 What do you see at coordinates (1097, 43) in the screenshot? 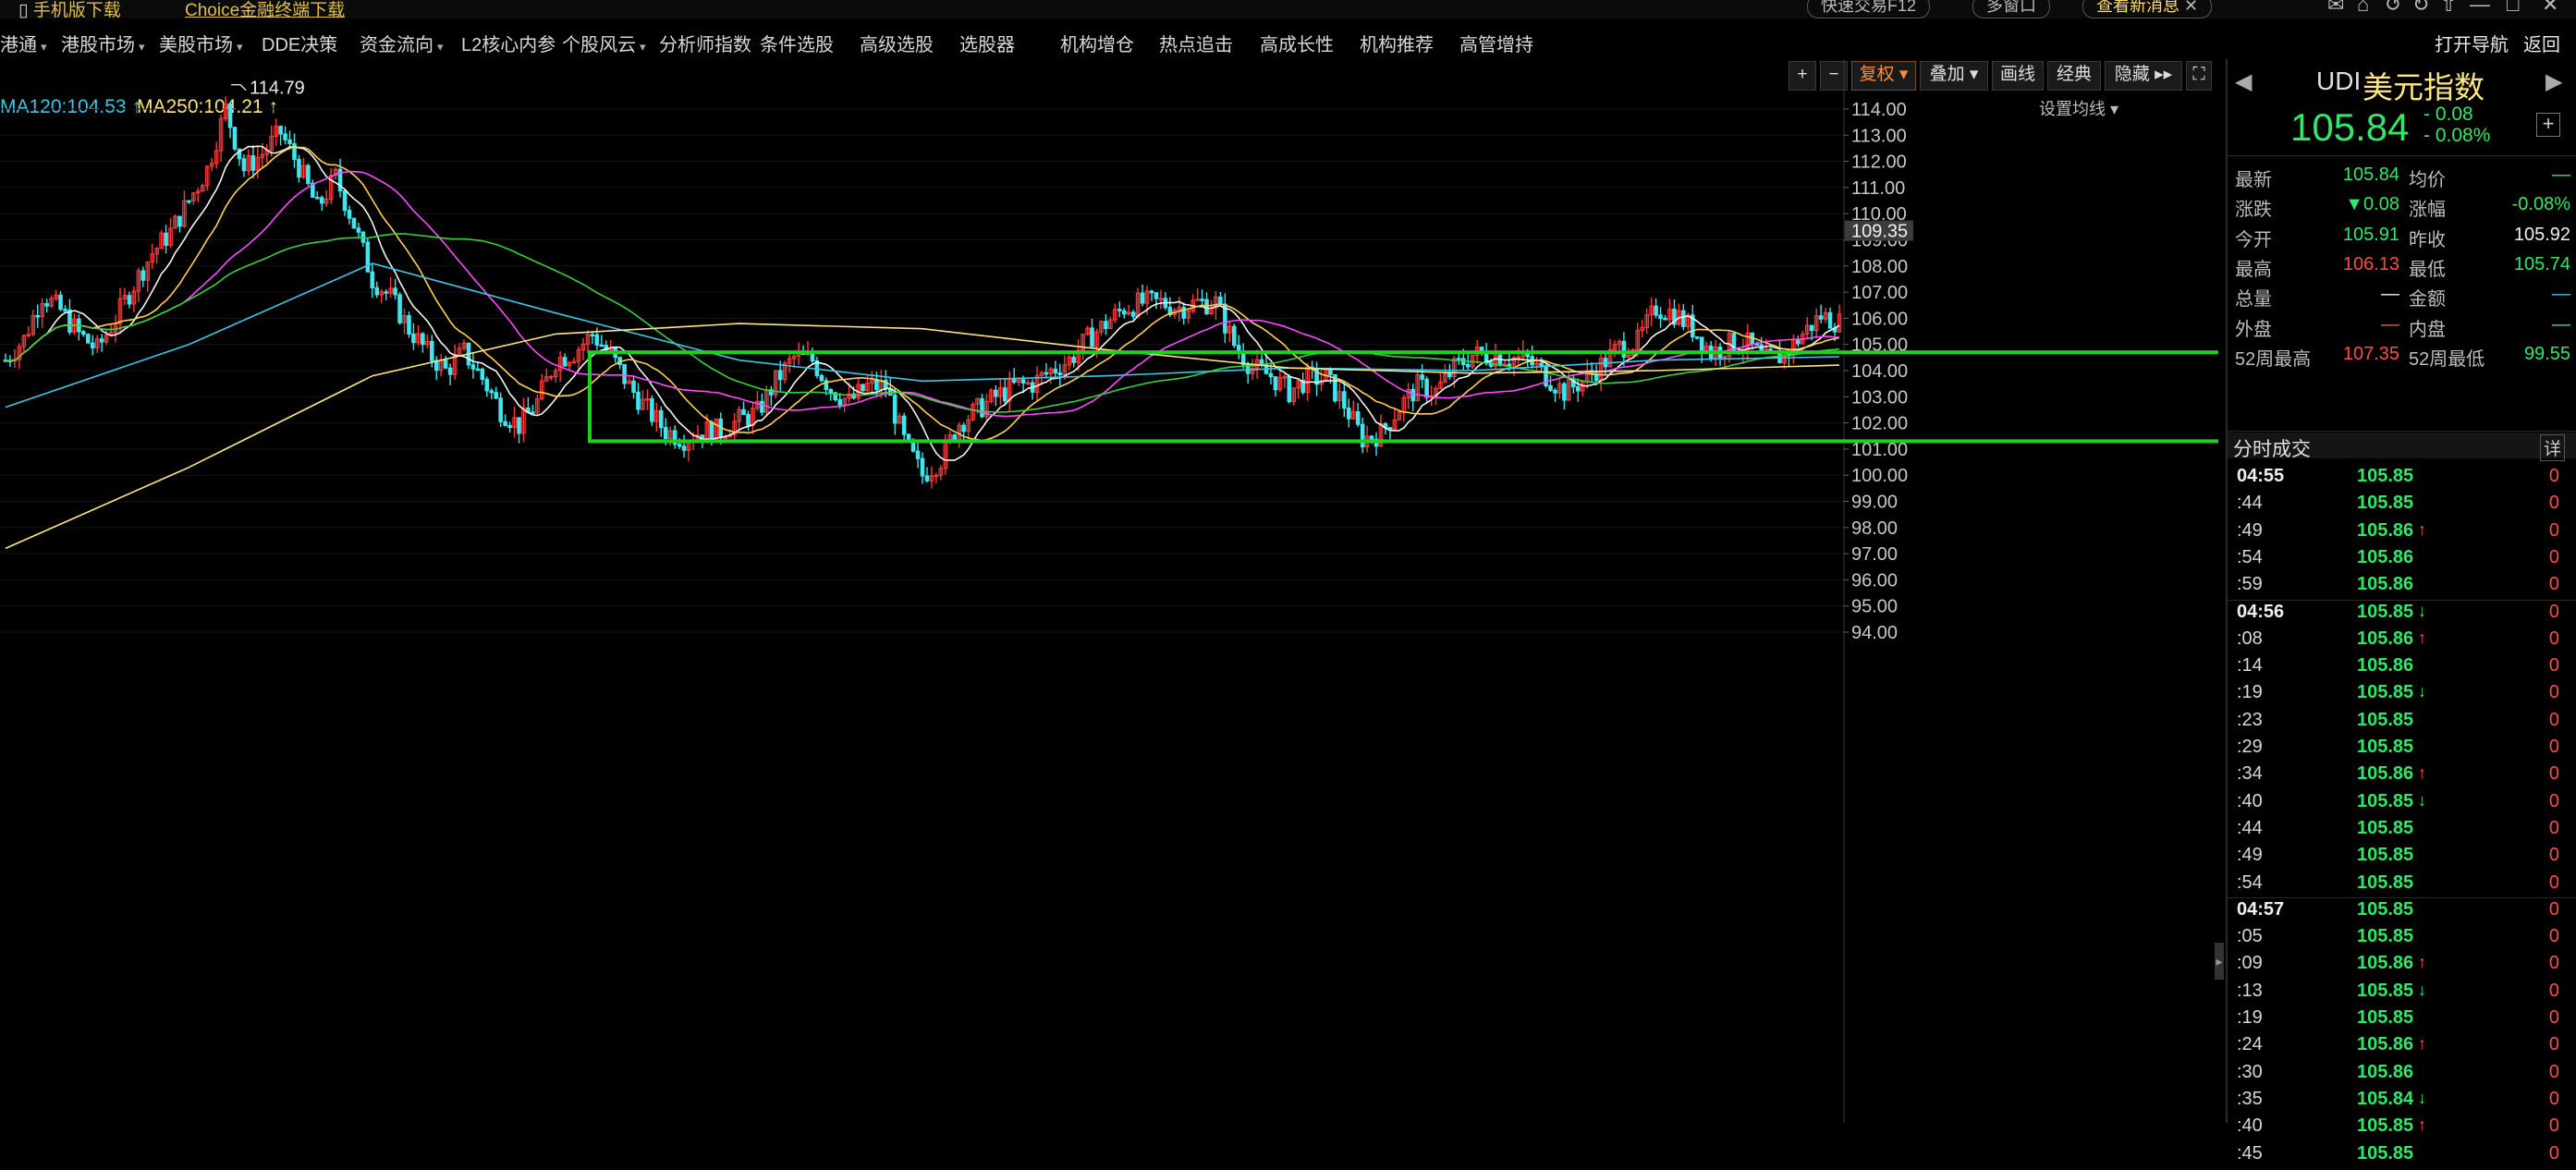
I see `nav-item-institution-add: 机构增仓` at bounding box center [1097, 43].